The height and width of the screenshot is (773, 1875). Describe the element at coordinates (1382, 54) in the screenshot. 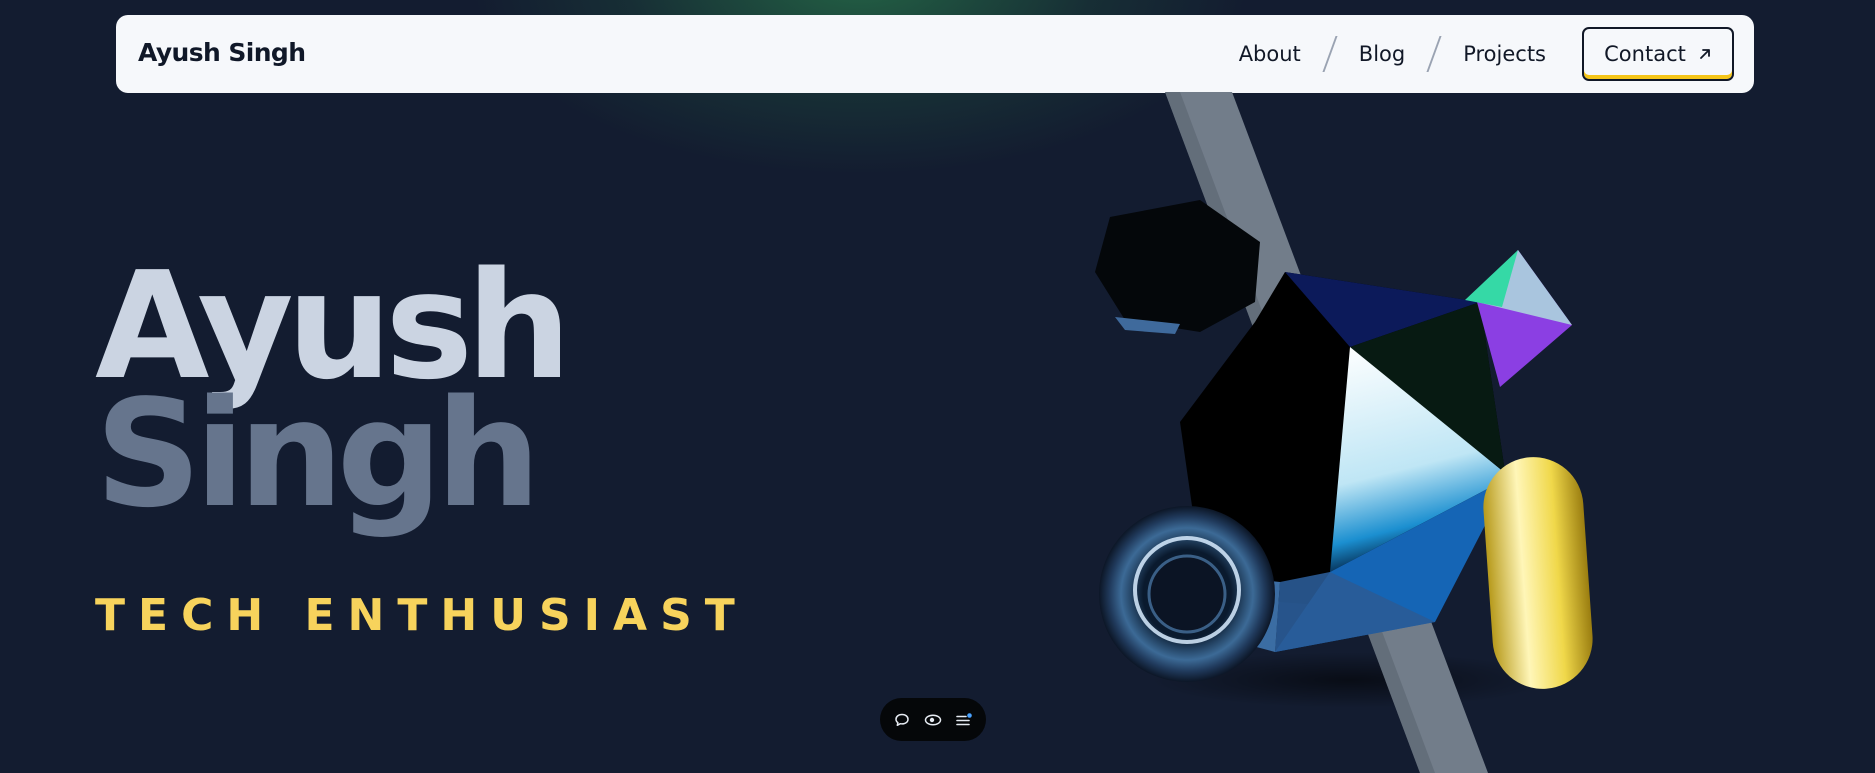

I see `nav-link-blog: Blog` at that location.